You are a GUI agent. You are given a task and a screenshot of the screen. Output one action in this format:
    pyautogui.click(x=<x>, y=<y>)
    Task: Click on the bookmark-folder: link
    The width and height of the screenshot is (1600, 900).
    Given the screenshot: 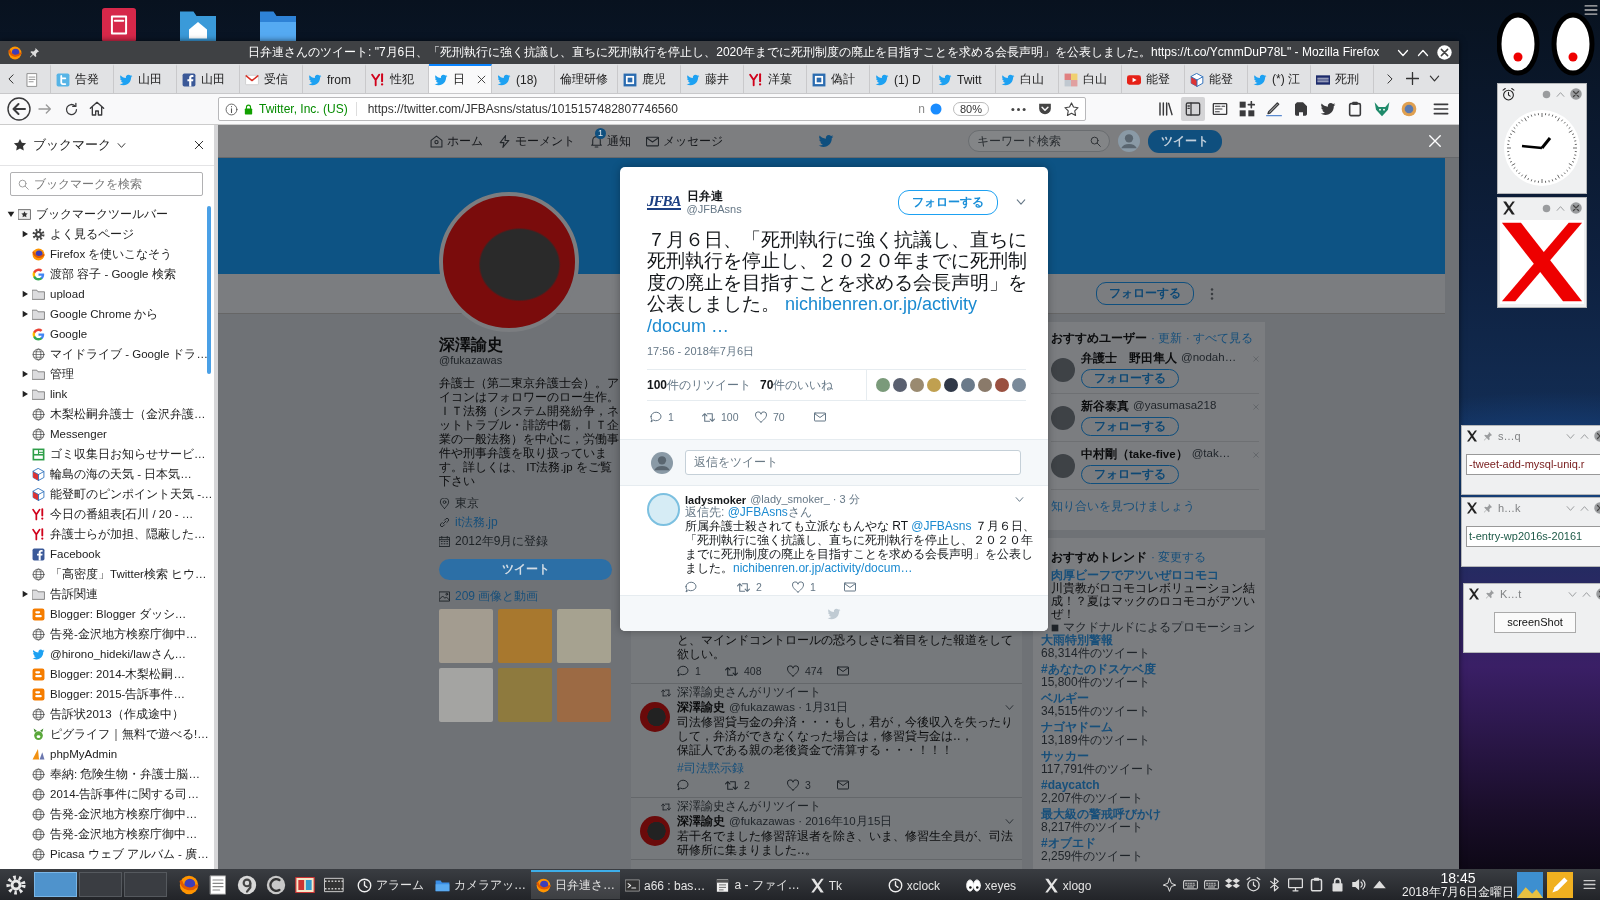 What is the action you would take?
    pyautogui.click(x=107, y=394)
    